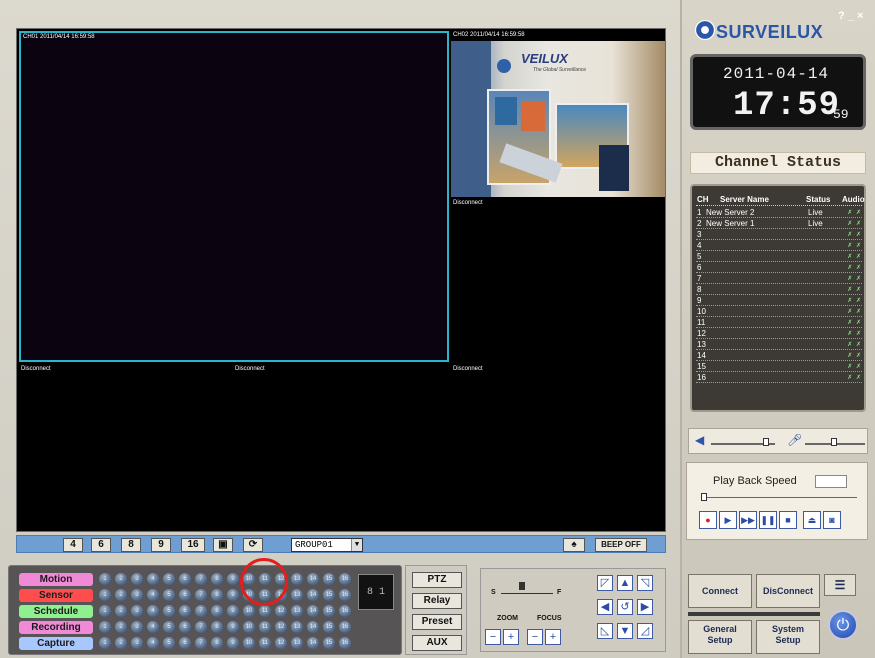 The image size is (875, 658). I want to click on zoom-in-icon: +, so click(511, 637).